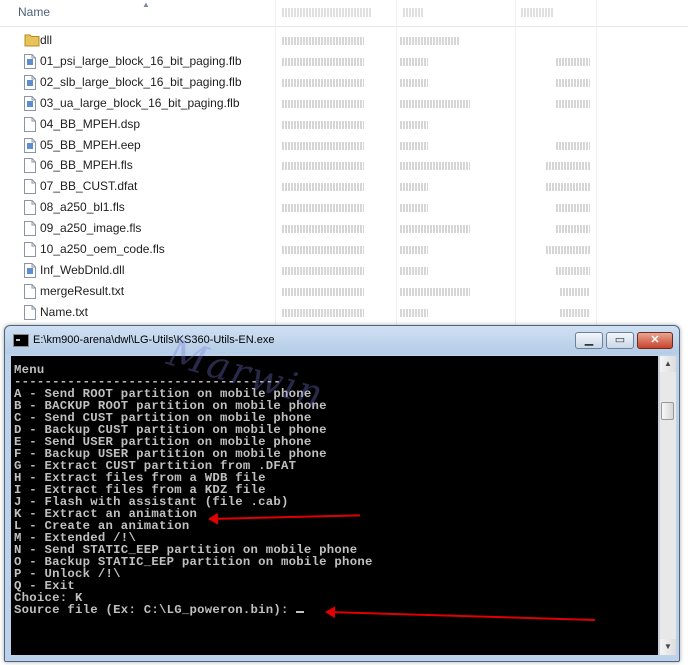  Describe the element at coordinates (667, 411) in the screenshot. I see `scrollbar-thumb` at that location.